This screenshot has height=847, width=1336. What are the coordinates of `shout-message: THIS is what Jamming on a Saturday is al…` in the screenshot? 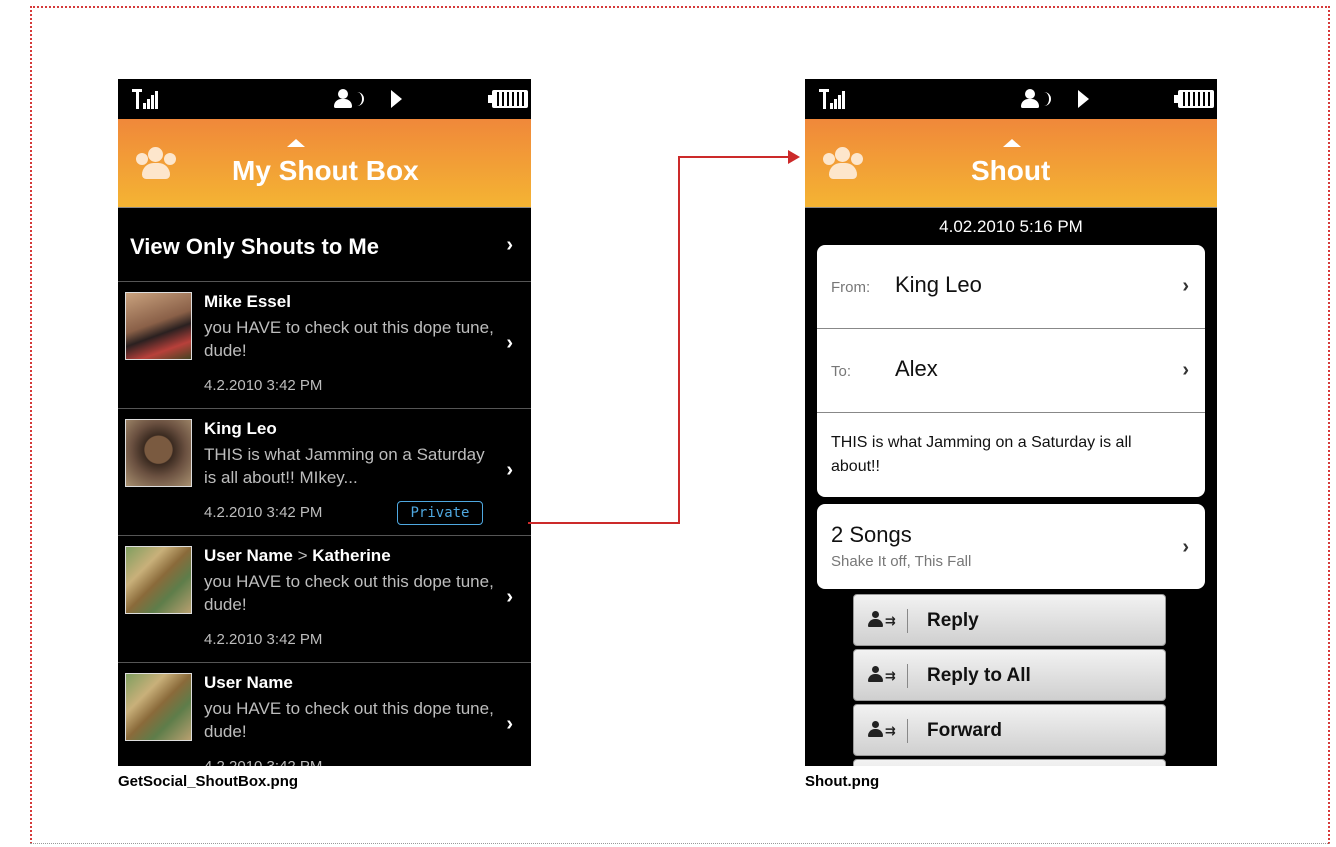 It's located at (344, 466).